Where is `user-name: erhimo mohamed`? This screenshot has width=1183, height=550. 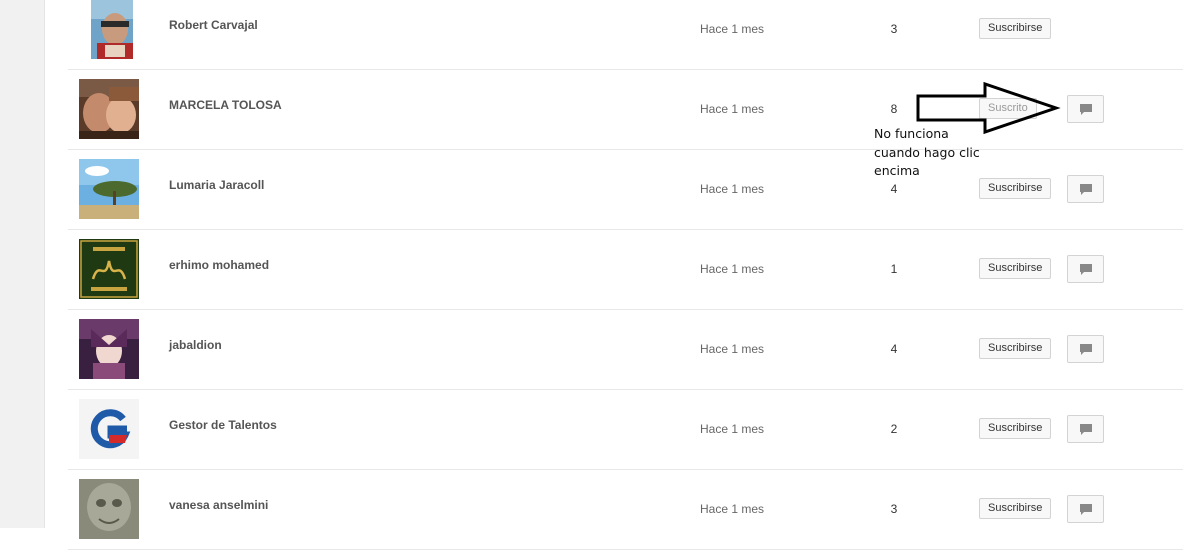
user-name: erhimo mohamed is located at coordinates (219, 265).